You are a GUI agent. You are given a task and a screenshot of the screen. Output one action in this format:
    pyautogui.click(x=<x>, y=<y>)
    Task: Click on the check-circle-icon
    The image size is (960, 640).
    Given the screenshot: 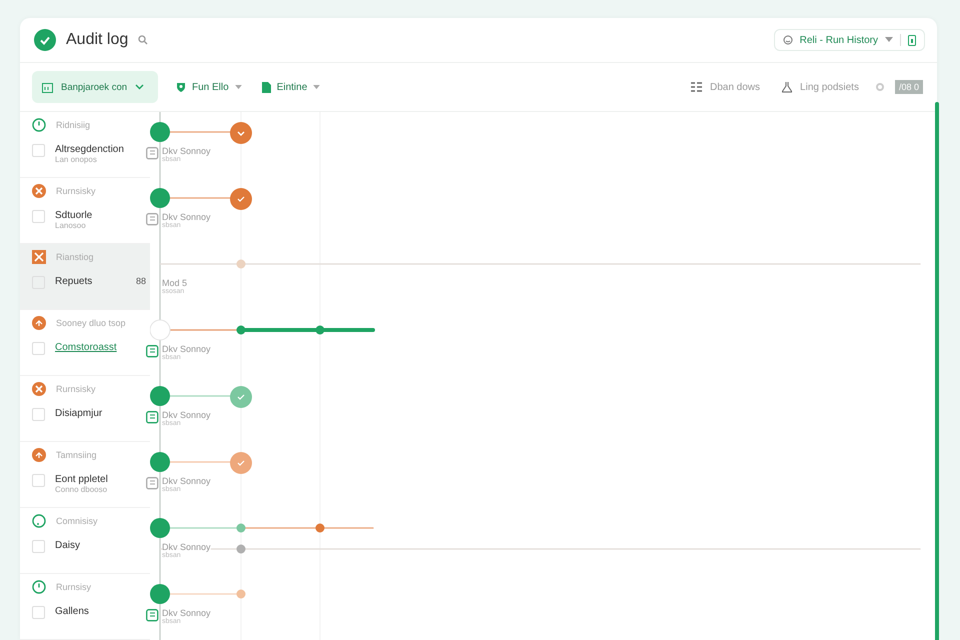 What is the action you would take?
    pyautogui.click(x=45, y=40)
    